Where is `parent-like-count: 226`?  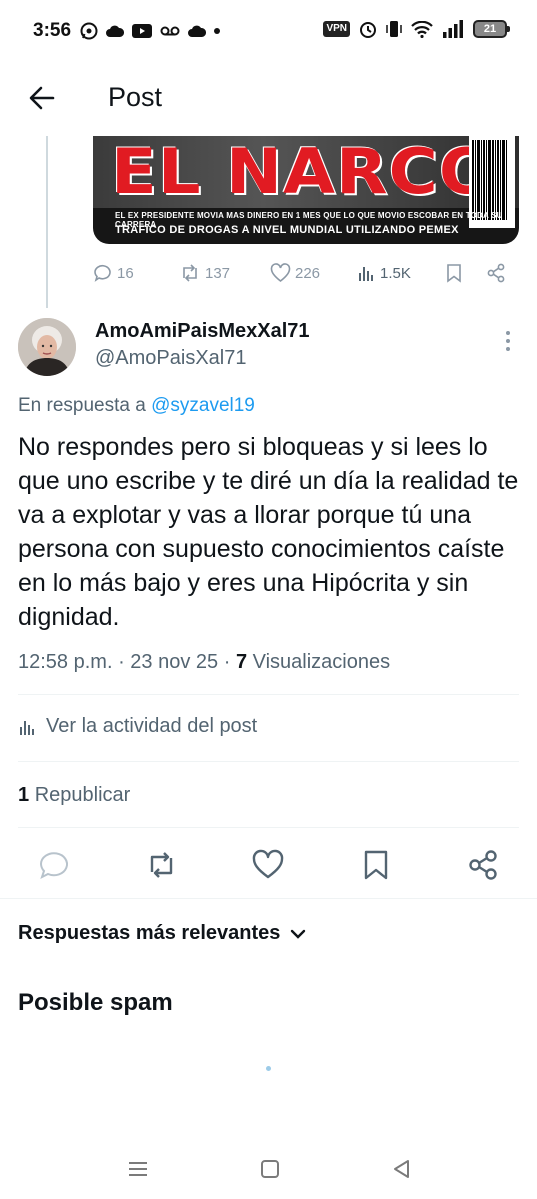
parent-like-count: 226 is located at coordinates (308, 273).